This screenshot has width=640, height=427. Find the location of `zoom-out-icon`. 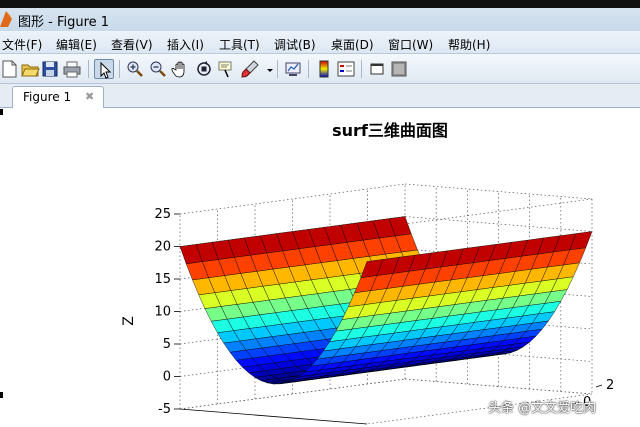

zoom-out-icon is located at coordinates (158, 69).